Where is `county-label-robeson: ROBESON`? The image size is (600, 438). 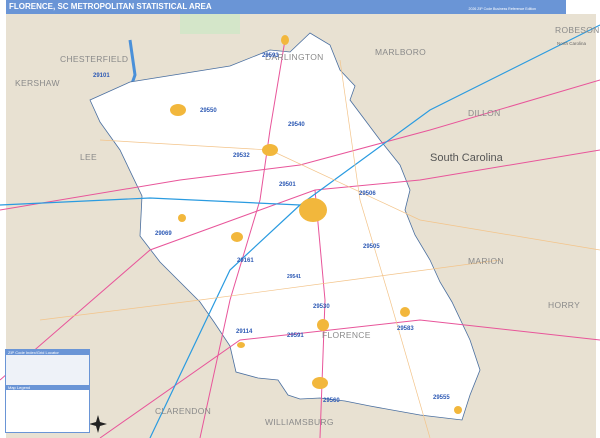 county-label-robeson: ROBESON is located at coordinates (577, 30).